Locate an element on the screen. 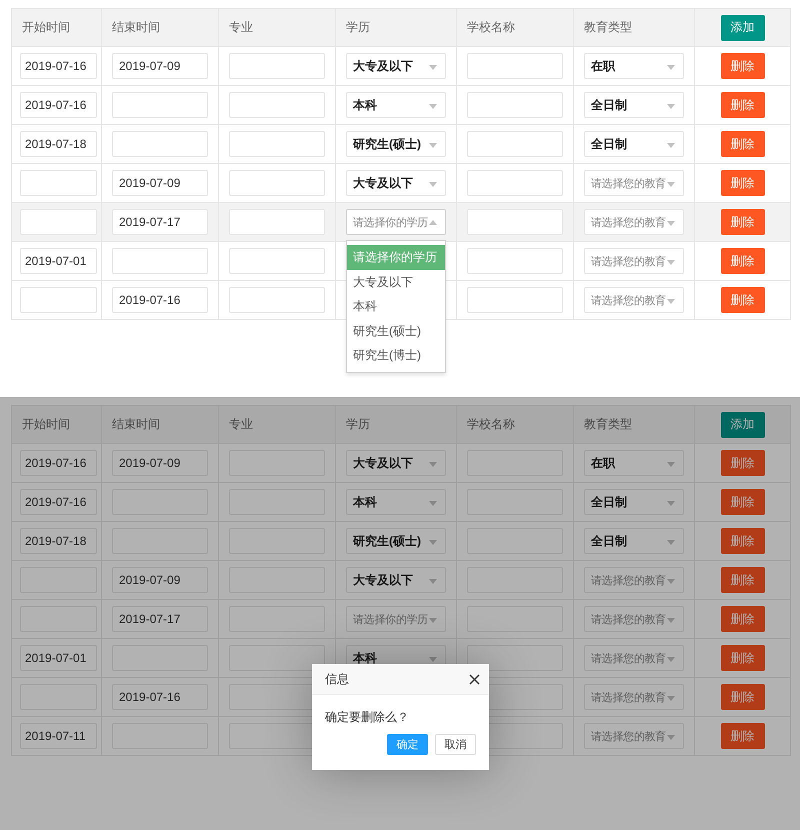 The height and width of the screenshot is (830, 800). add-button: 添加 is located at coordinates (742, 27).